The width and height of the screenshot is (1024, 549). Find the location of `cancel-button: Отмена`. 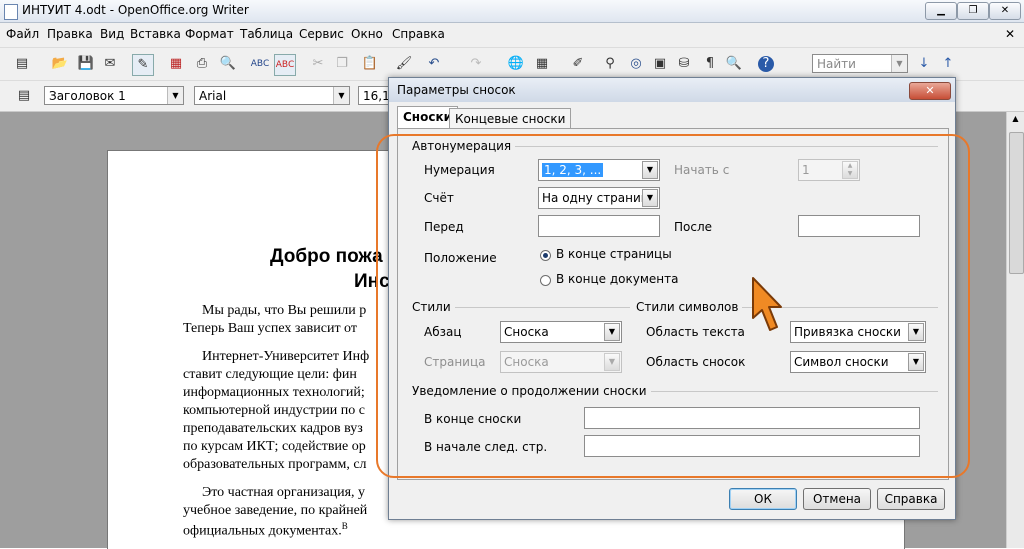

cancel-button: Отмена is located at coordinates (837, 499).